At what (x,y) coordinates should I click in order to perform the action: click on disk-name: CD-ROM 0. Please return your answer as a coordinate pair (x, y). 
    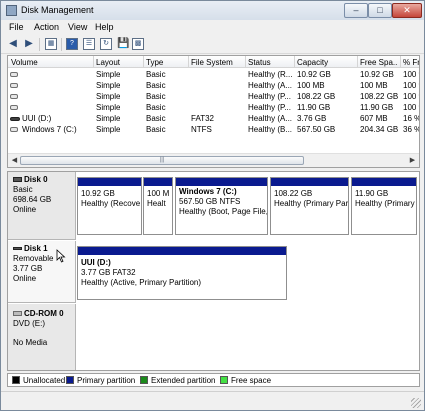
    Looking at the image, I should click on (44, 313).